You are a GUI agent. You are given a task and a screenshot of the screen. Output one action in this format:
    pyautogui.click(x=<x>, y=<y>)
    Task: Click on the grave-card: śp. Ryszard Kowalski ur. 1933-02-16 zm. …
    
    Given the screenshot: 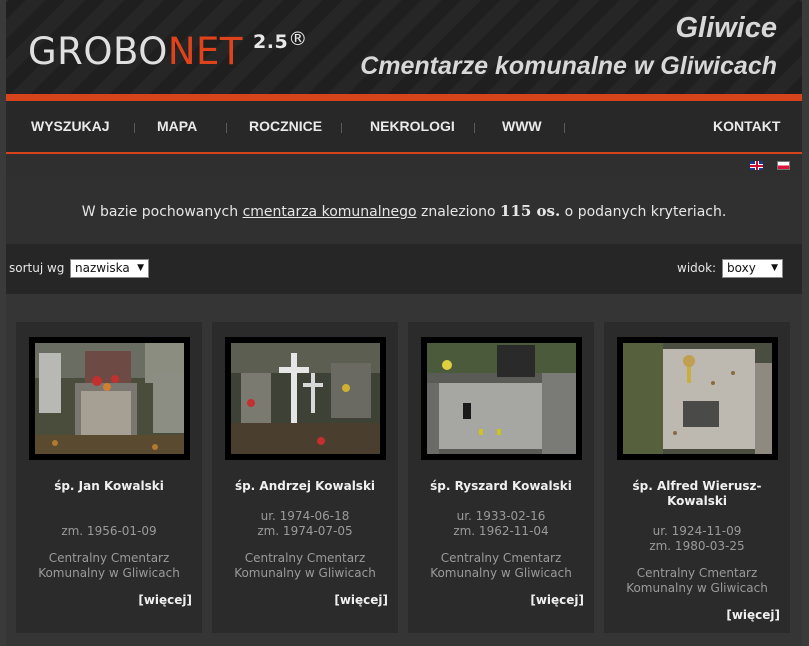 What is the action you would take?
    pyautogui.click(x=501, y=477)
    